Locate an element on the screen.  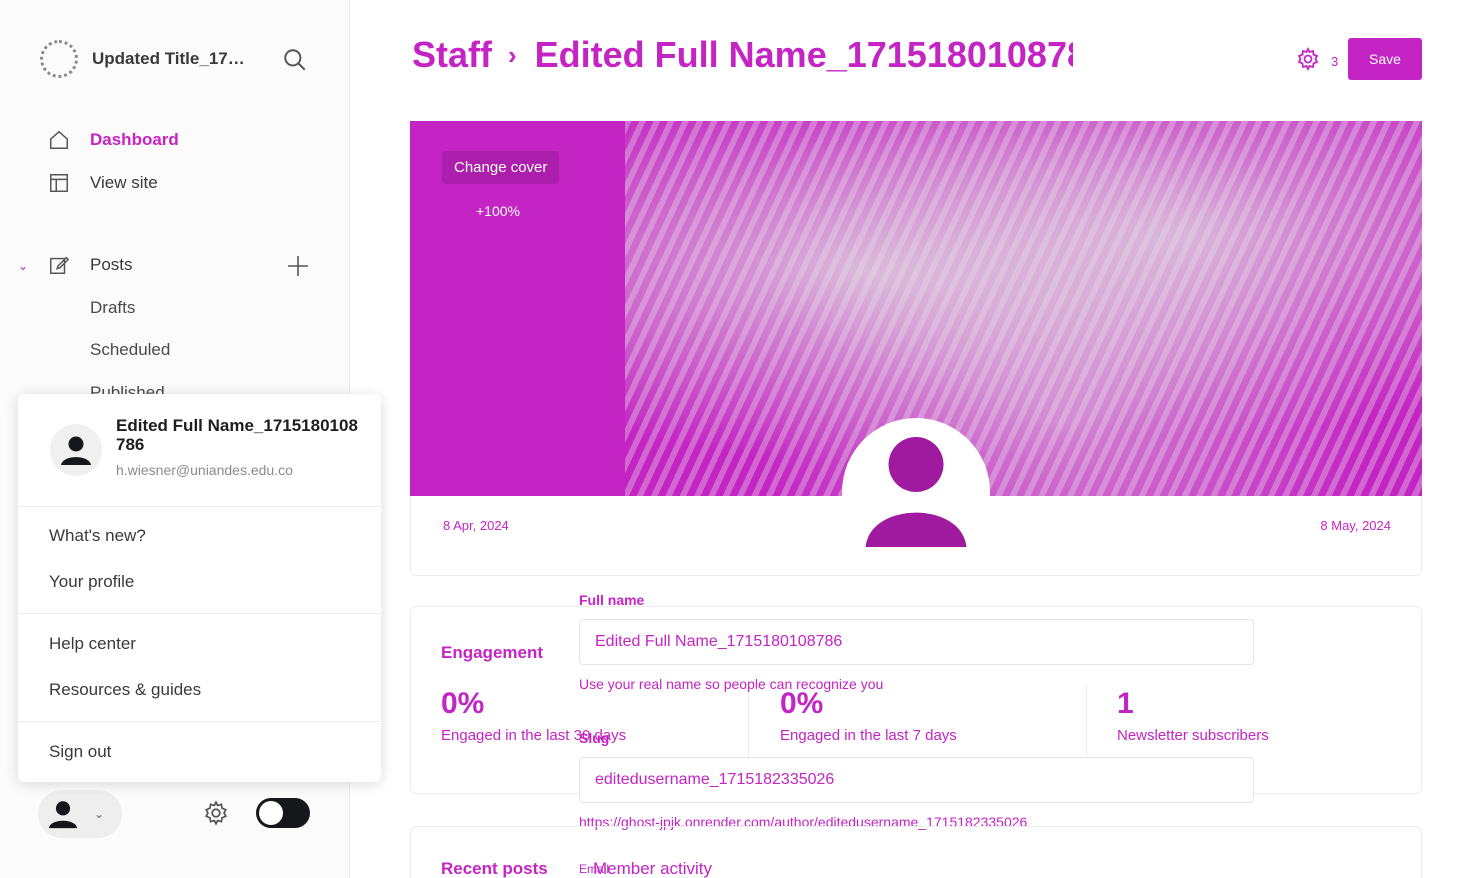
layout-icon is located at coordinates (59, 183).